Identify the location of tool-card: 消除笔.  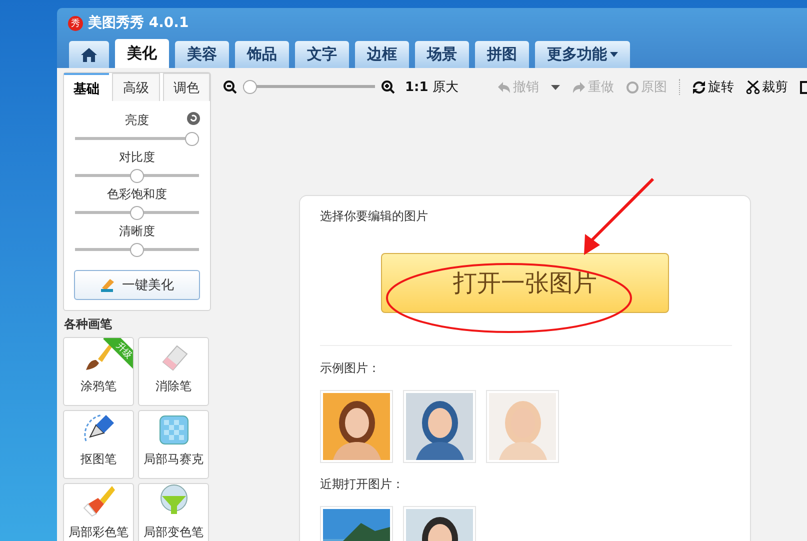
(173, 371).